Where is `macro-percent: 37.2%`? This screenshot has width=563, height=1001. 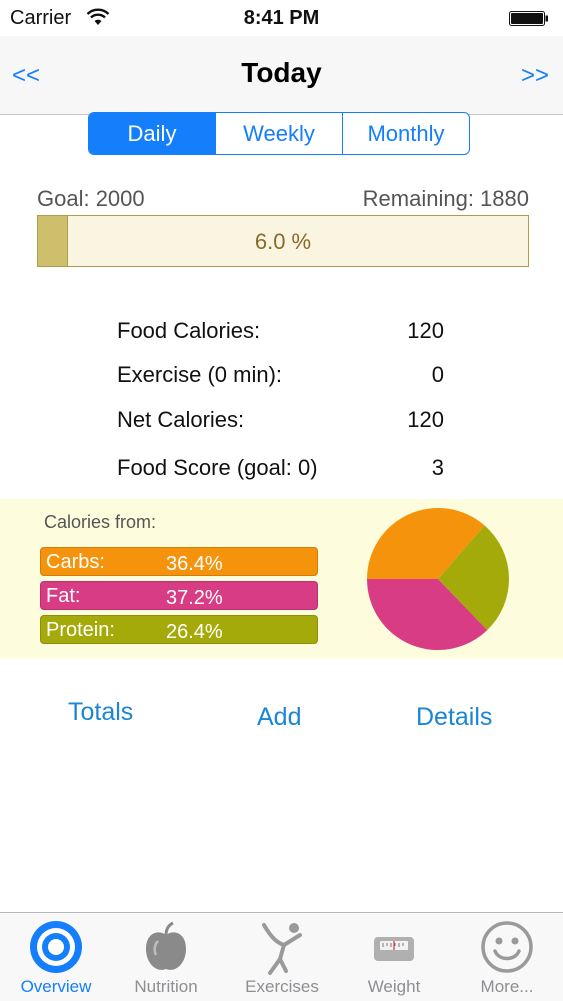 macro-percent: 37.2% is located at coordinates (194, 598).